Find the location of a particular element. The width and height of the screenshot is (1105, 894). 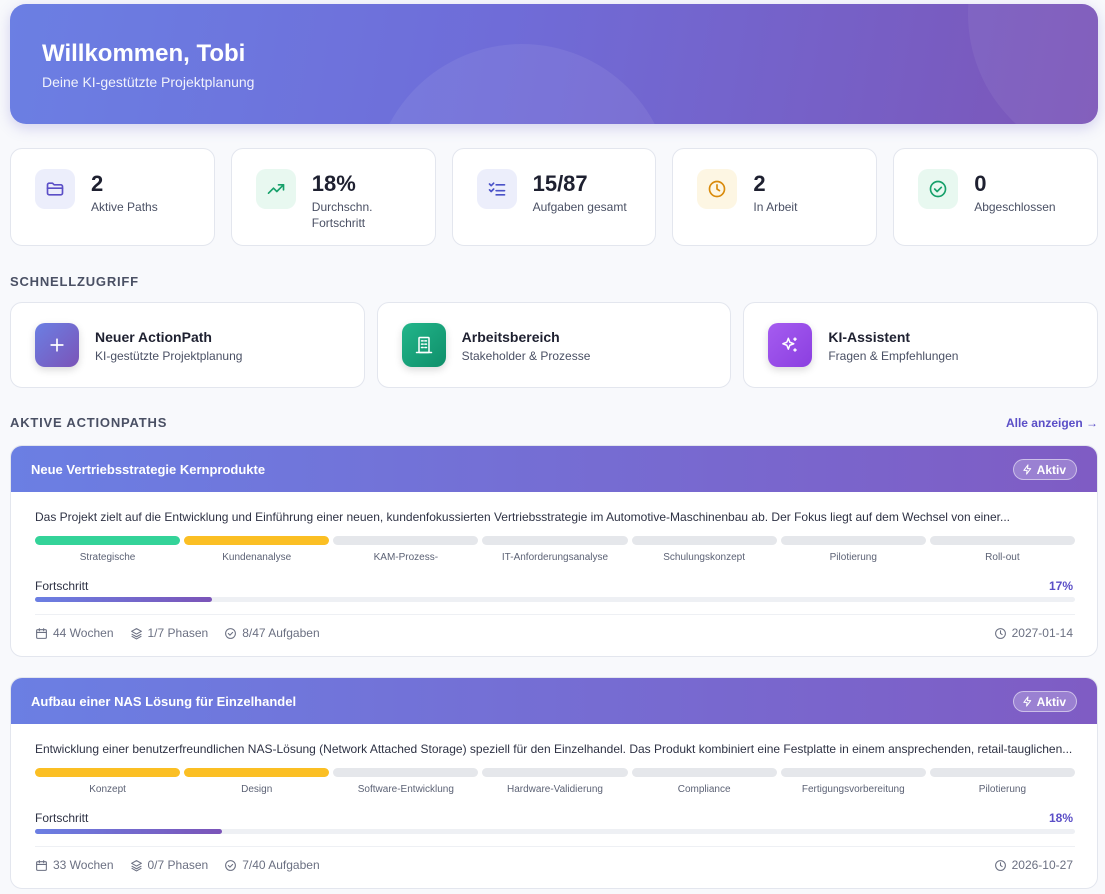

tasks-info: 8/47 Aufgaben is located at coordinates (272, 633).